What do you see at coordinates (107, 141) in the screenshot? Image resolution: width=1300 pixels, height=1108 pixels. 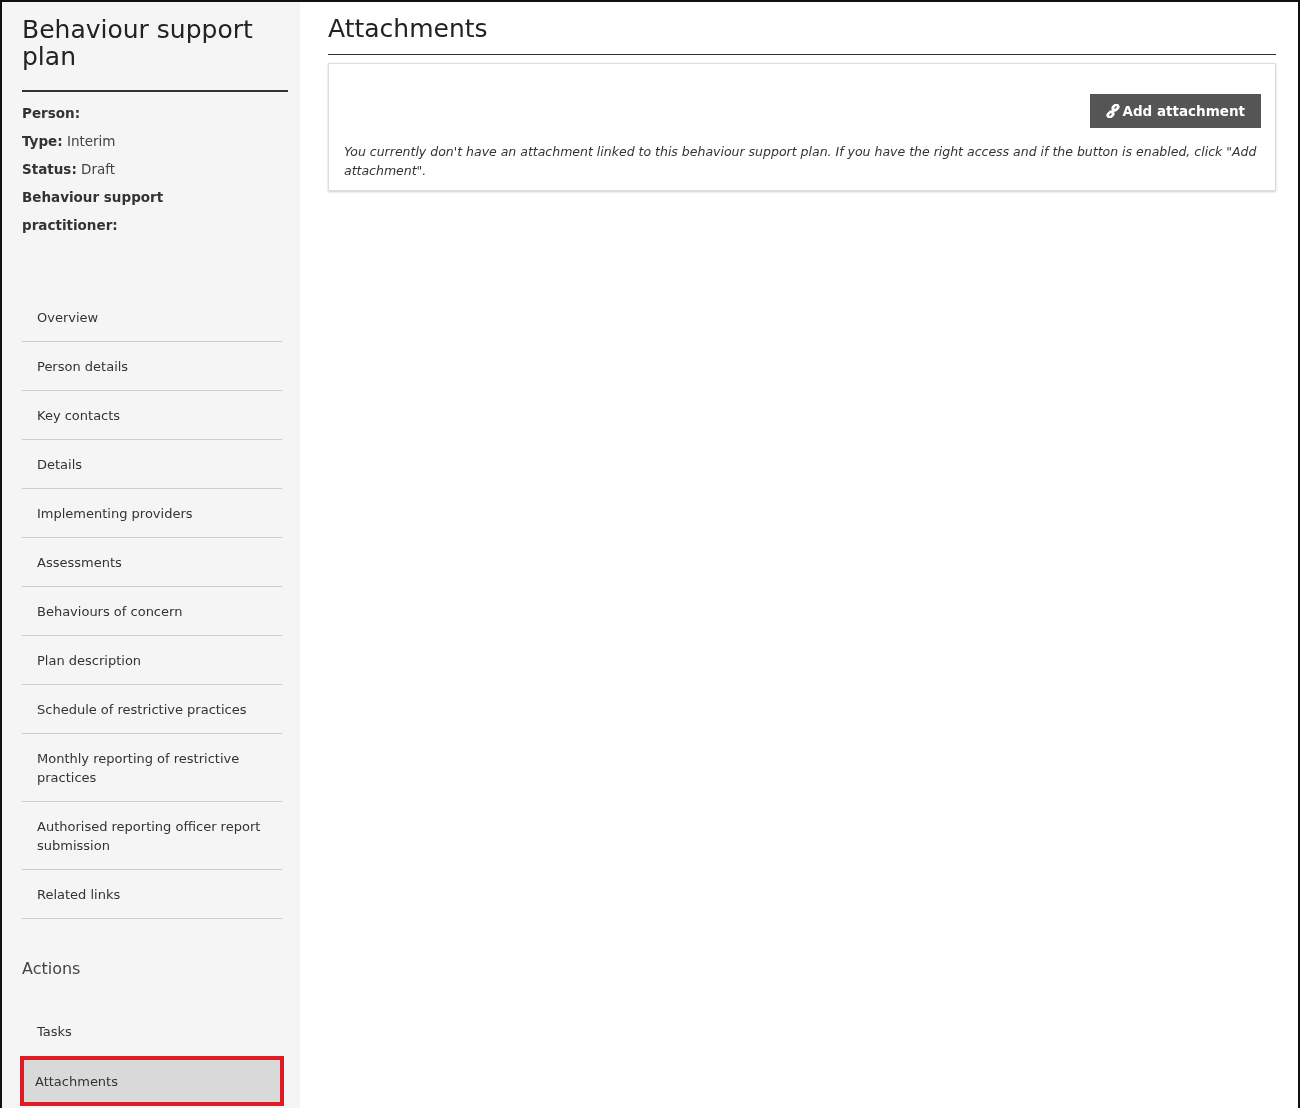 I see `meta-field: Type: Interim` at bounding box center [107, 141].